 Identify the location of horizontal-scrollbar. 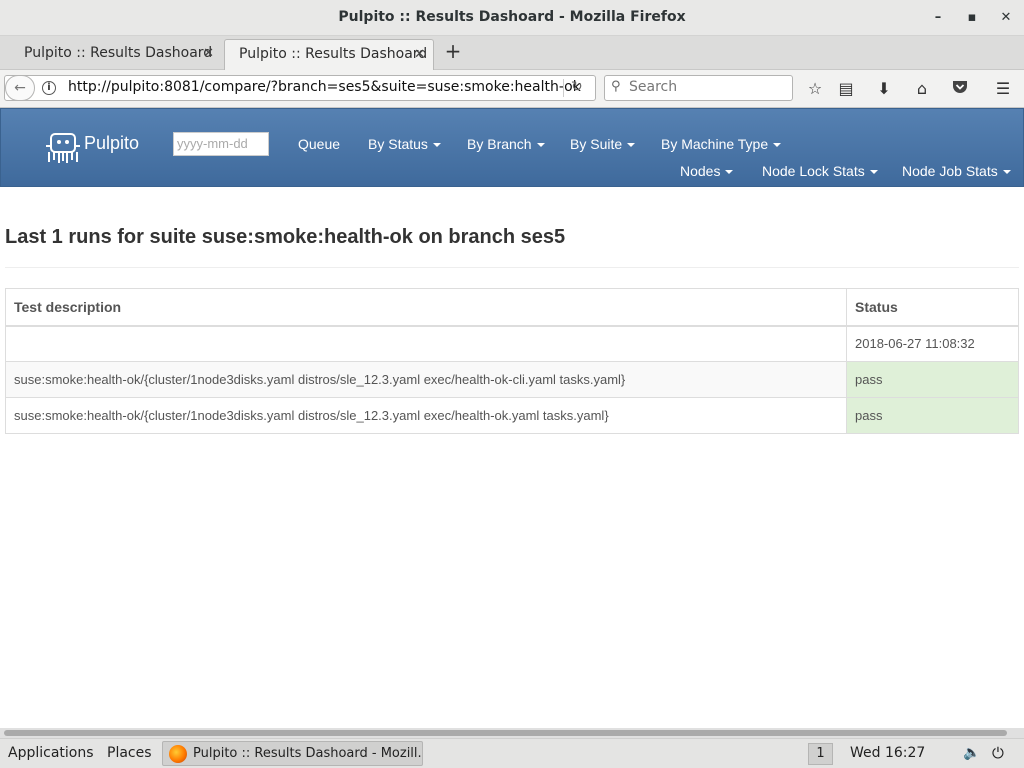
(512, 733).